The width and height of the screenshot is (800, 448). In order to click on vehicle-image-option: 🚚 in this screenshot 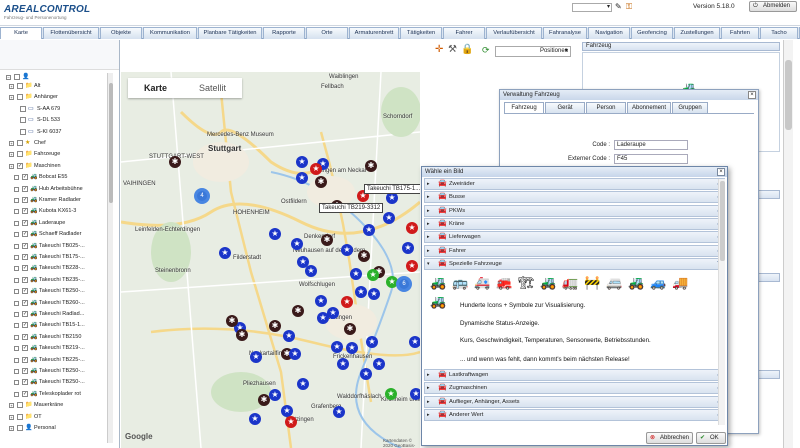, I will do `click(680, 283)`.